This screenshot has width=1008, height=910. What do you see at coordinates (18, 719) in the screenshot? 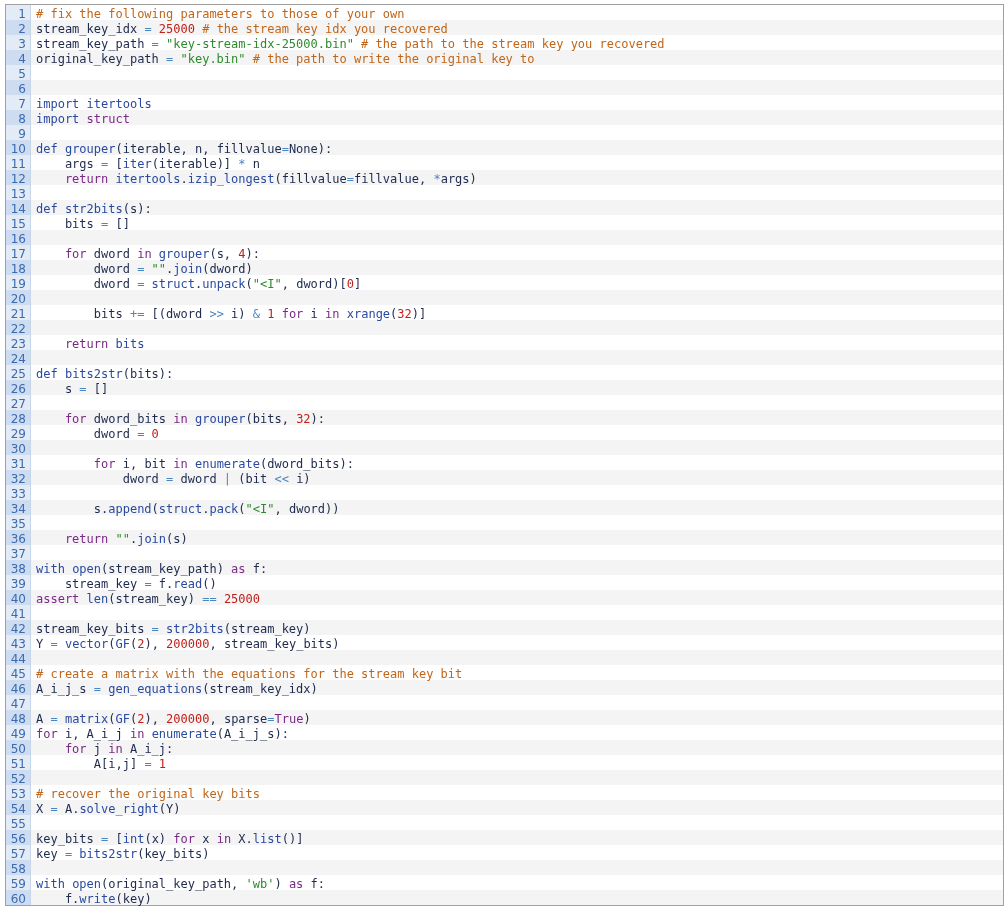
I see `line-number: 48` at bounding box center [18, 719].